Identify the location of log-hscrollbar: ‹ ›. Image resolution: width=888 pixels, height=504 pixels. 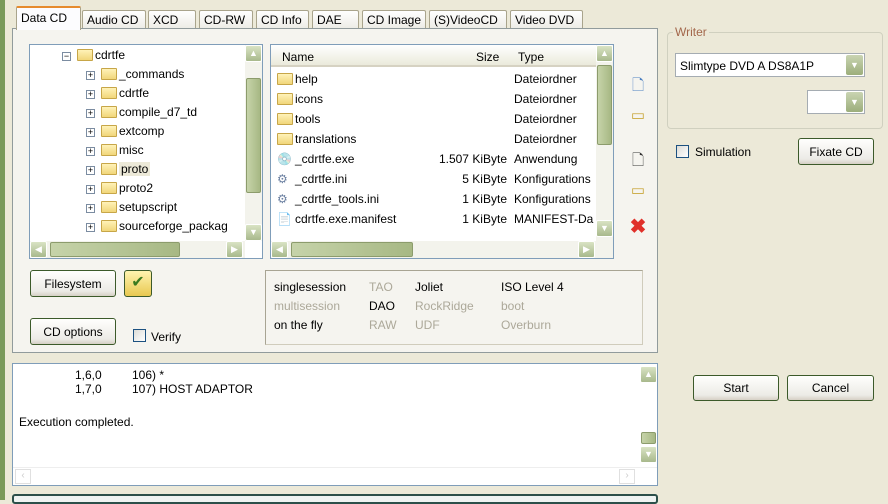
(335, 476).